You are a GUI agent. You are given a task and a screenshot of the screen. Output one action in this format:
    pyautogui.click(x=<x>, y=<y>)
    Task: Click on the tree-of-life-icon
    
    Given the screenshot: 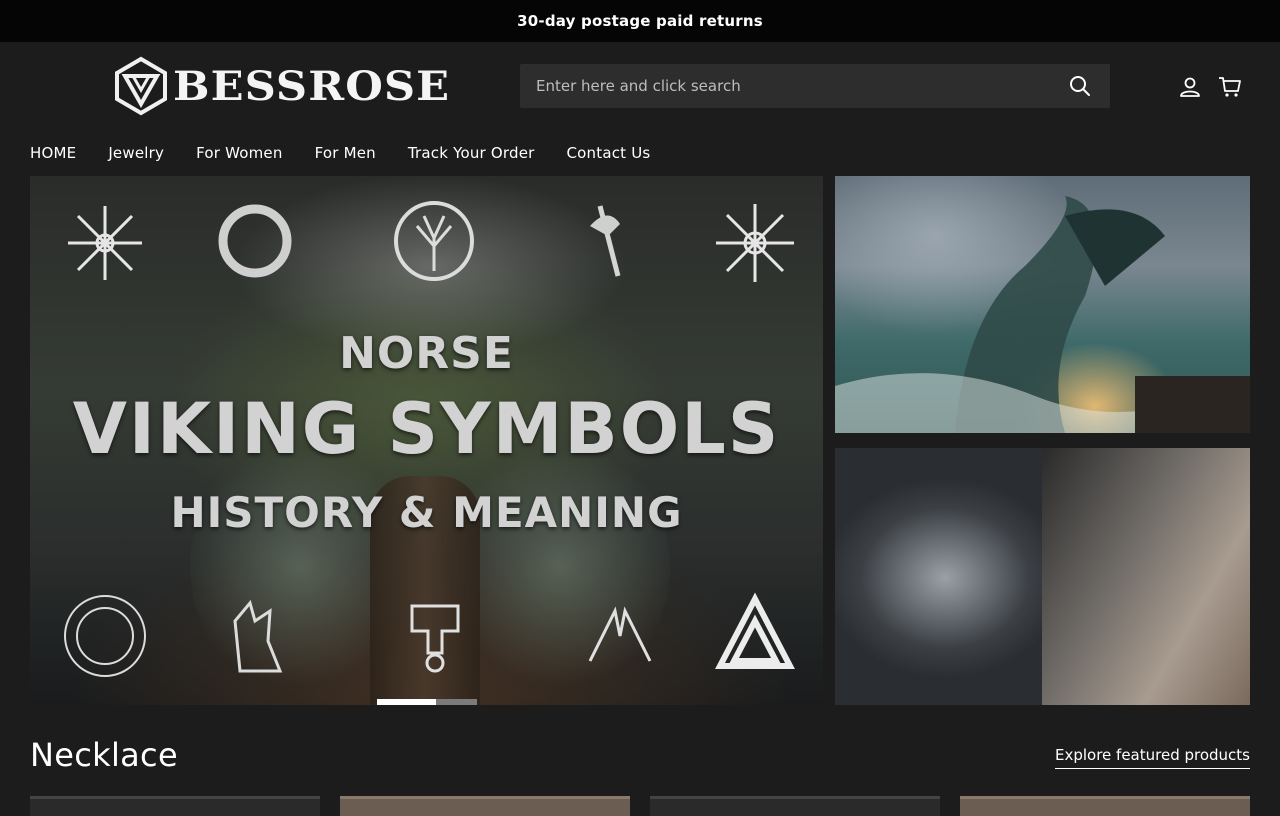 What is the action you would take?
    pyautogui.click(x=434, y=241)
    